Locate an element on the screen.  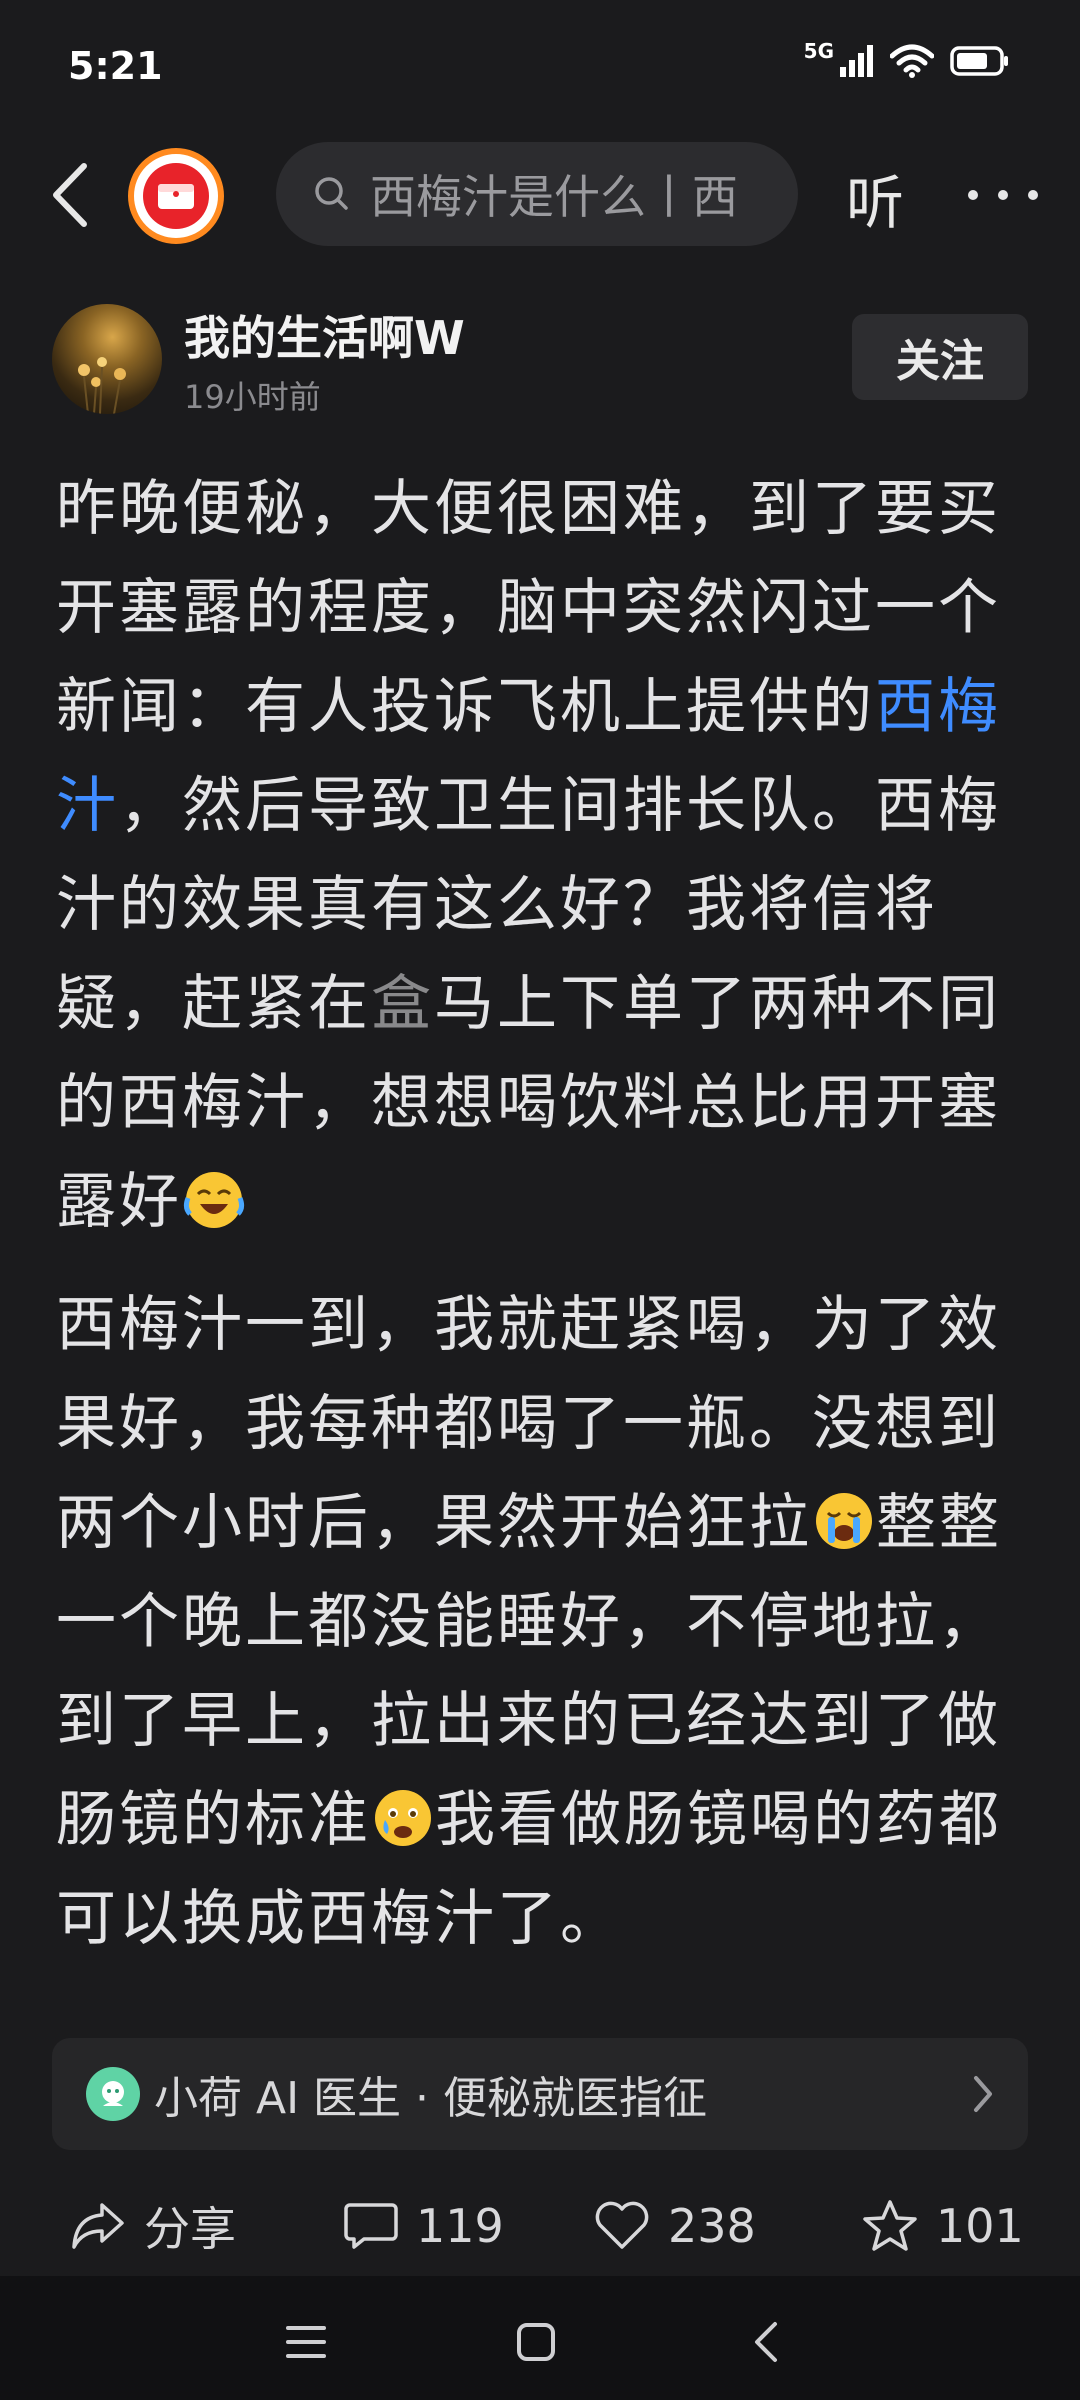
comment-icon is located at coordinates (371, 2226).